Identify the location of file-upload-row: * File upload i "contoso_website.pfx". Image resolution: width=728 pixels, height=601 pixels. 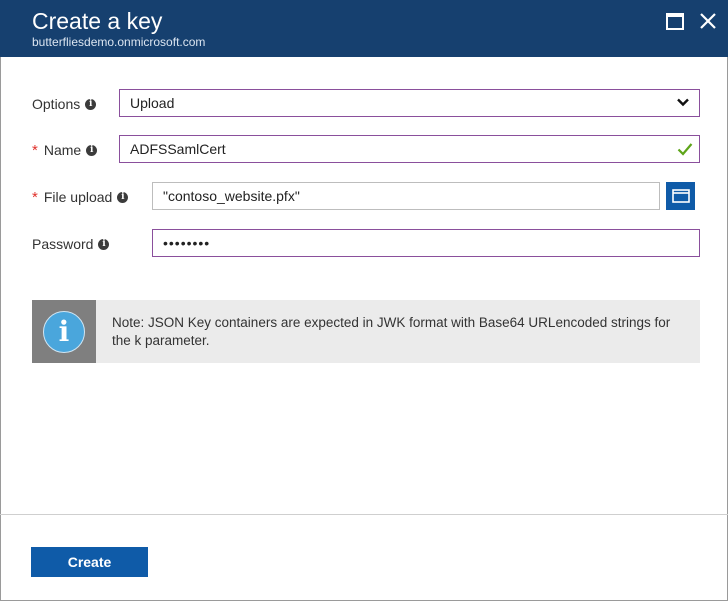
(364, 197).